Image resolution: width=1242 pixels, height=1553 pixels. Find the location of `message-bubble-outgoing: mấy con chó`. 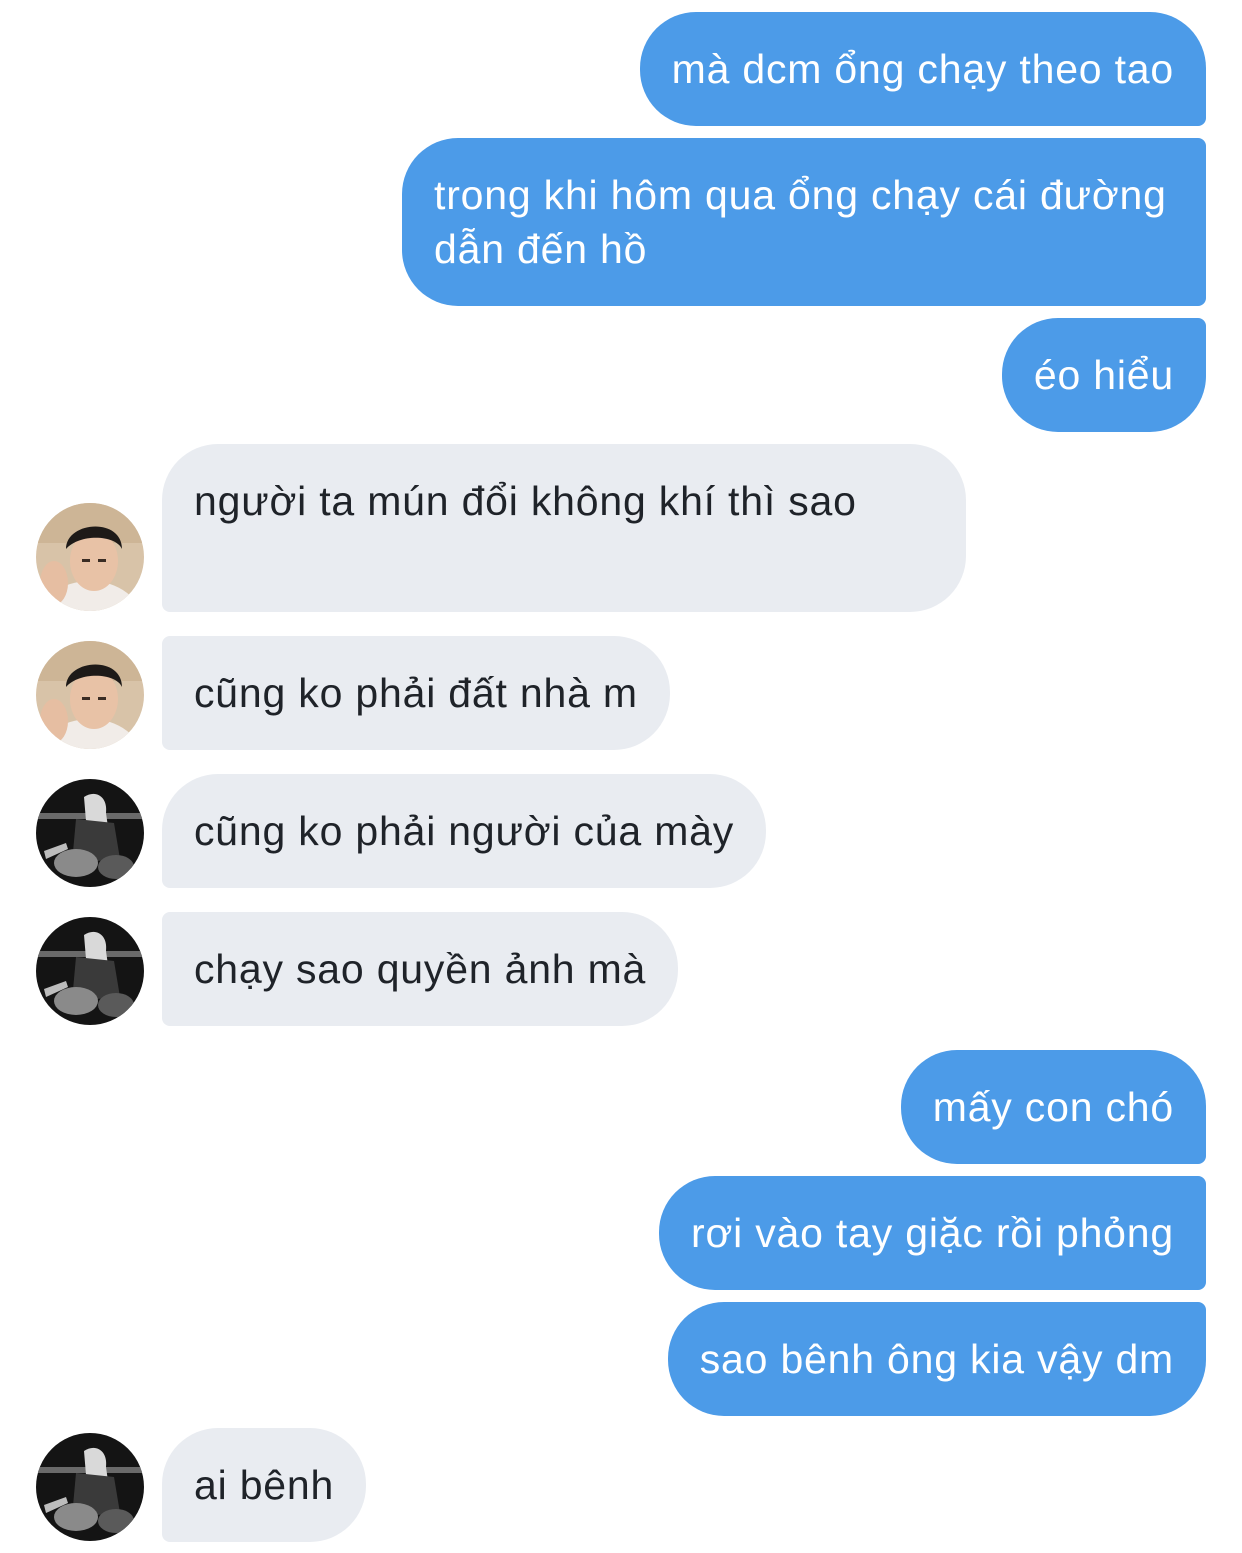

message-bubble-outgoing: mấy con chó is located at coordinates (1053, 1107).